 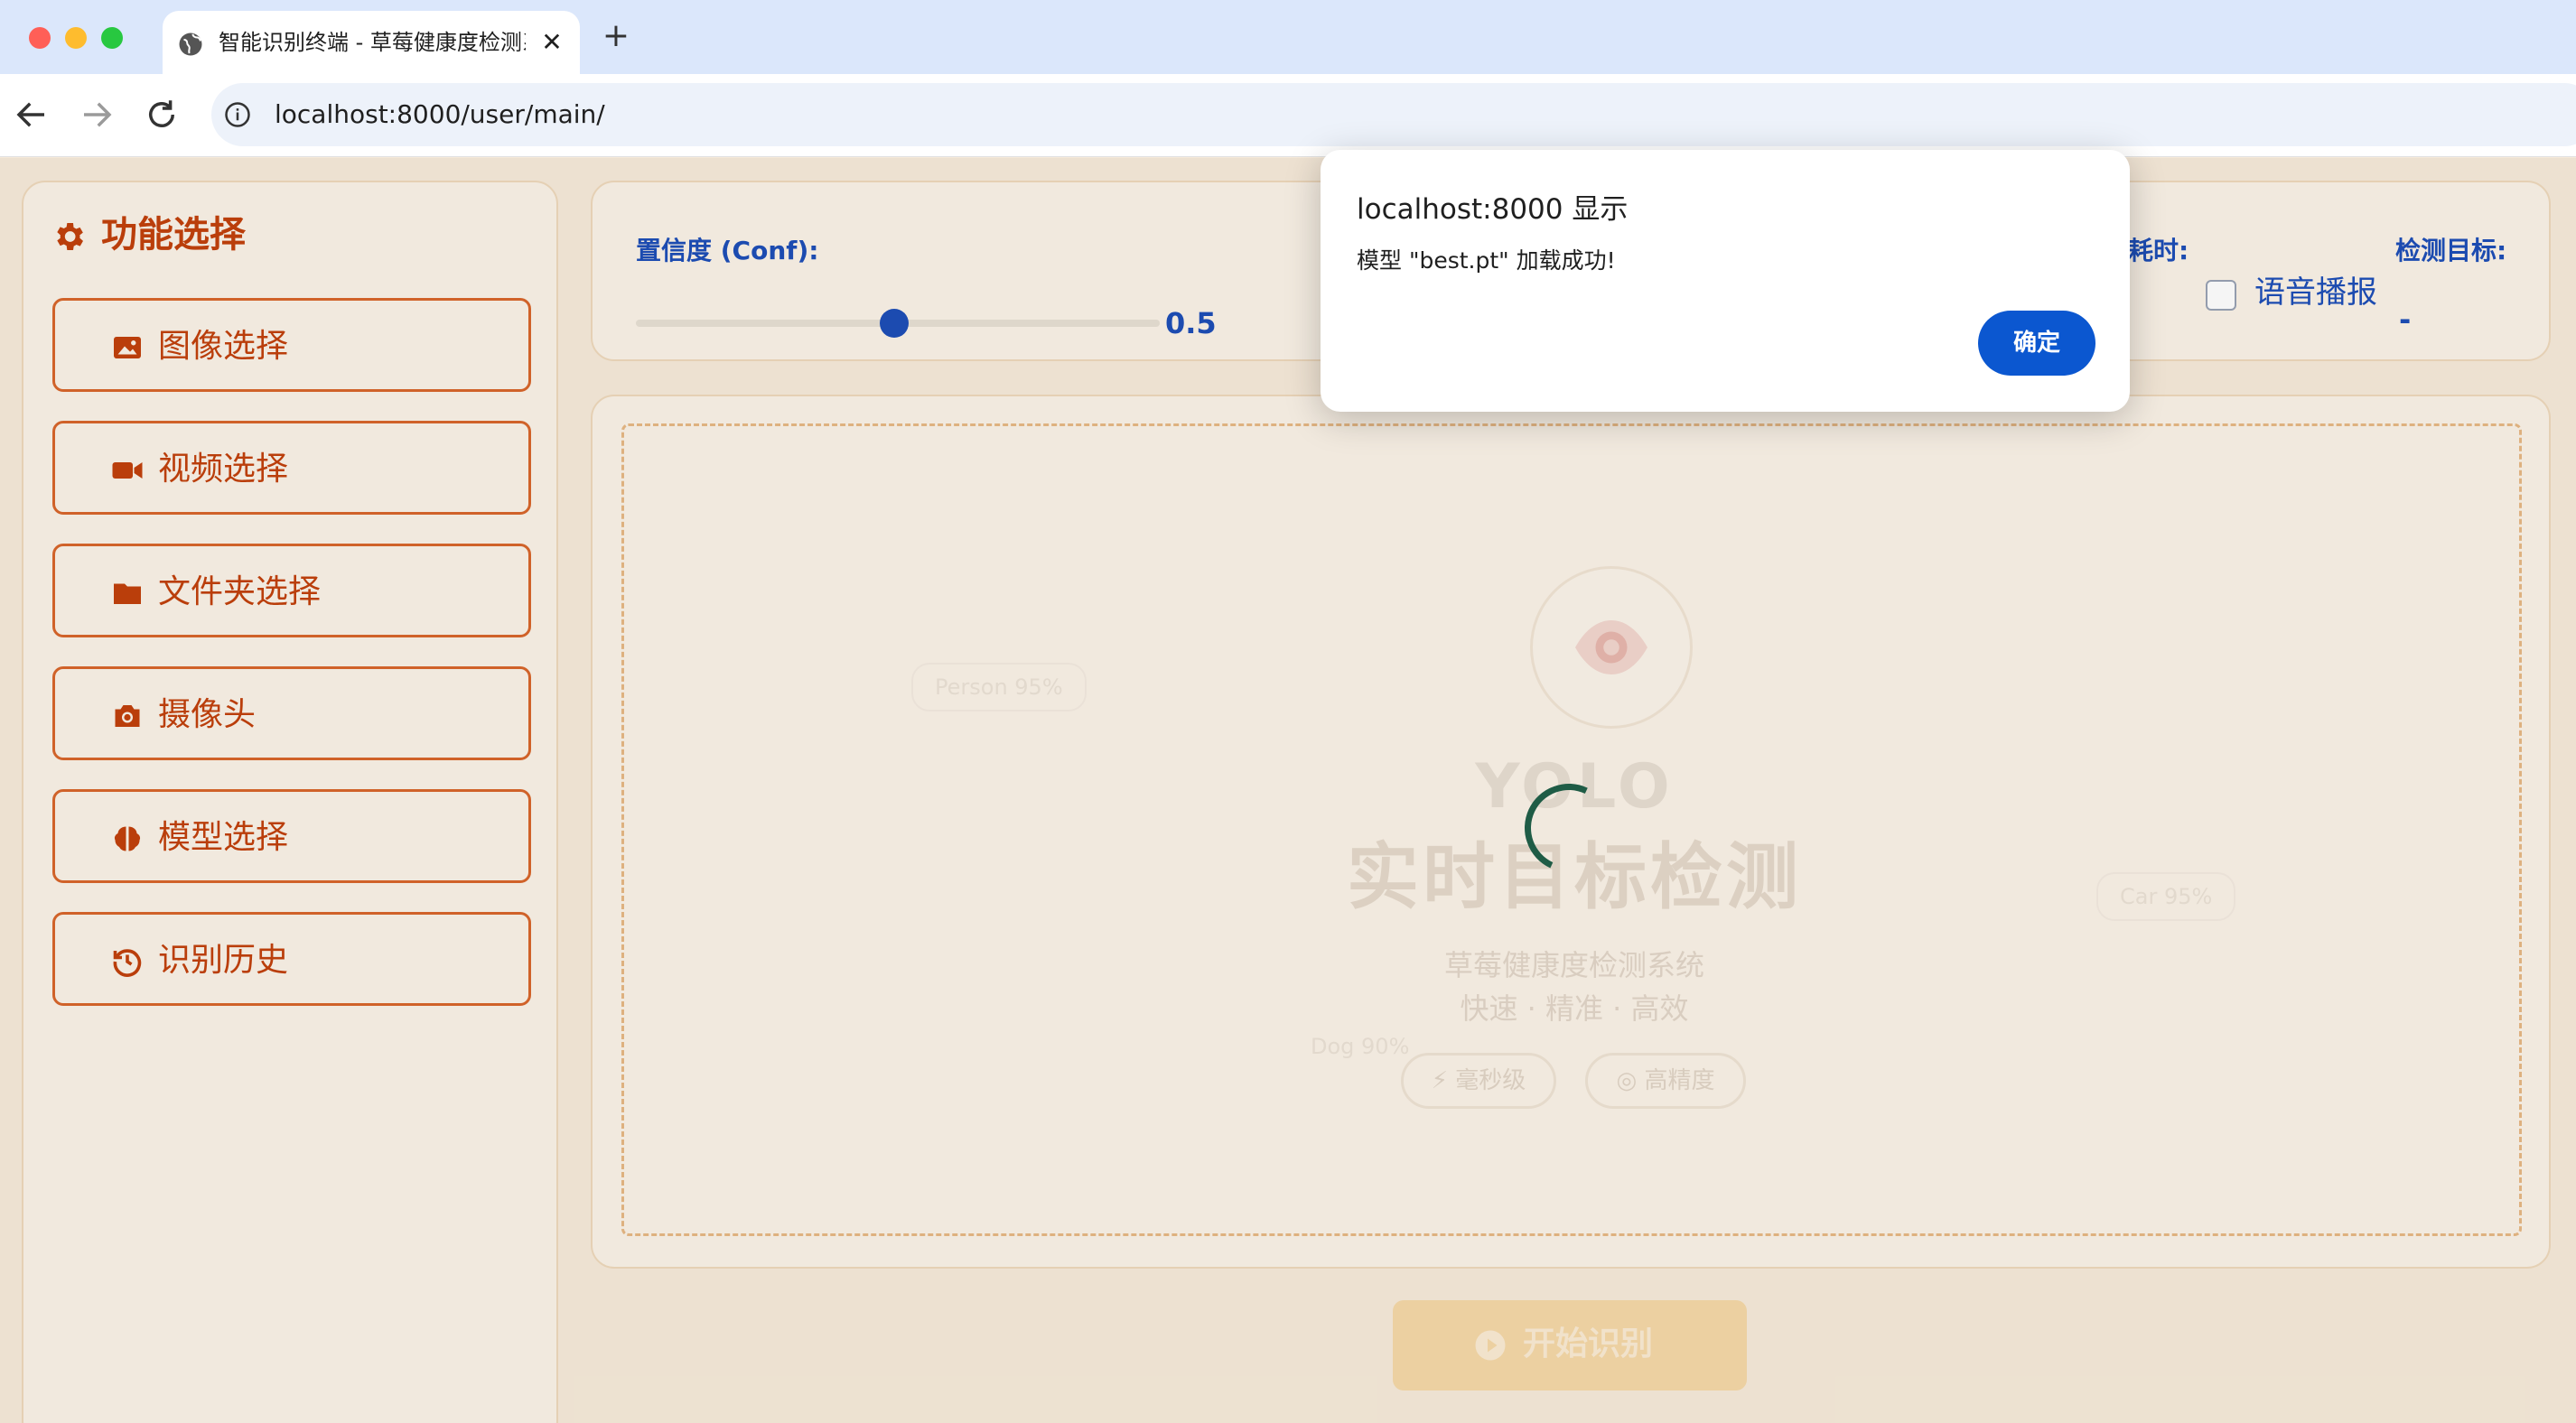 What do you see at coordinates (2037, 343) in the screenshot?
I see `dialog-ok-button: 确定` at bounding box center [2037, 343].